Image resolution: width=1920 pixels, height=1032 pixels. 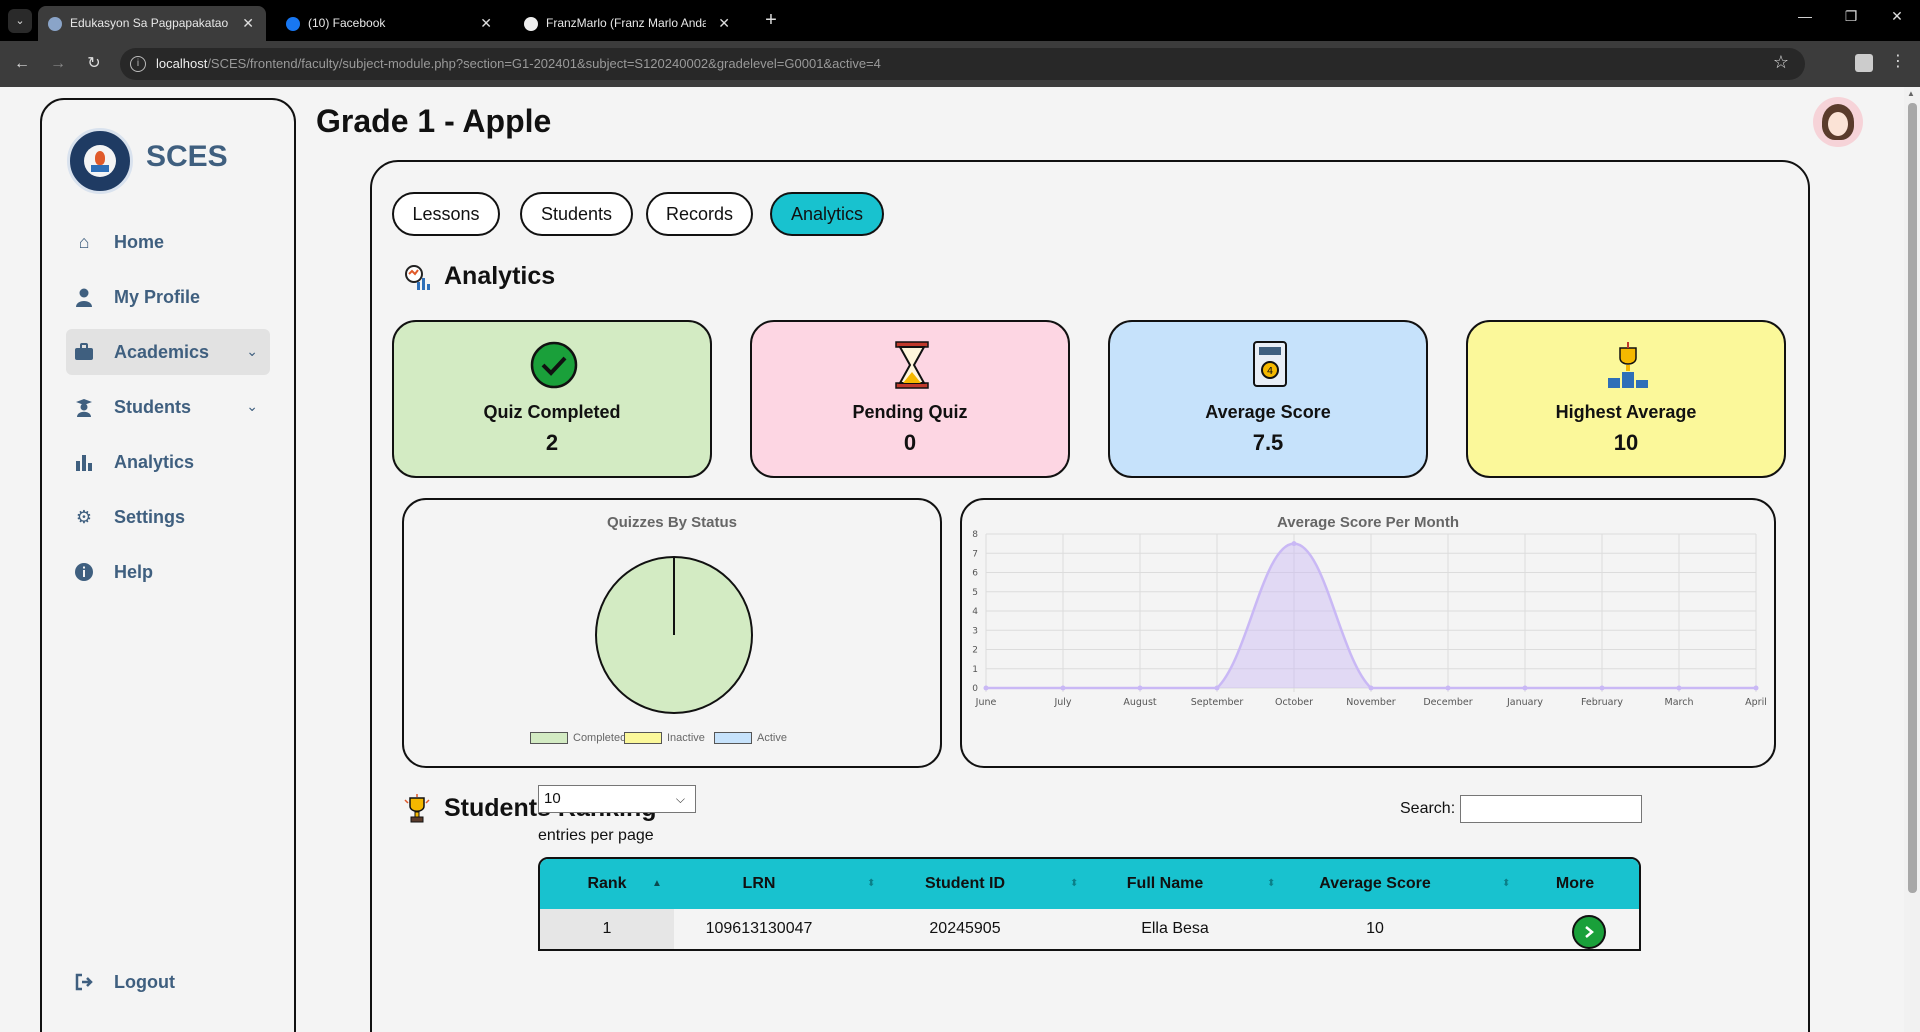 What do you see at coordinates (162, 352) in the screenshot?
I see `sidebar-item-label: Academics` at bounding box center [162, 352].